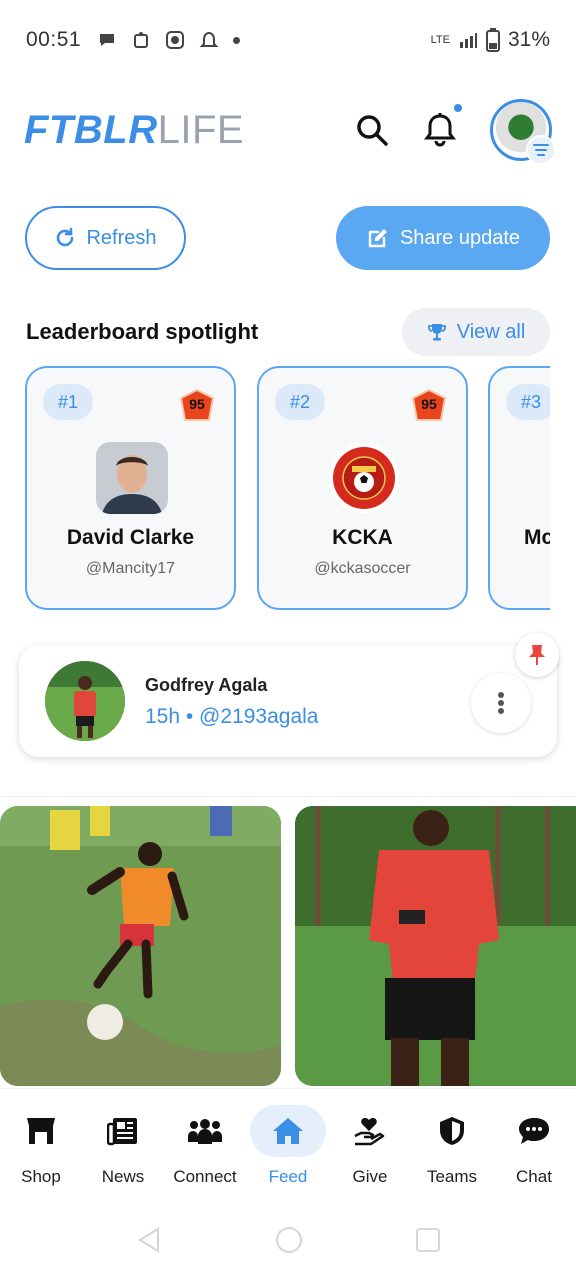 The height and width of the screenshot is (1280, 576). Describe the element at coordinates (130, 537) in the screenshot. I see `player-name: David Clarke` at that location.